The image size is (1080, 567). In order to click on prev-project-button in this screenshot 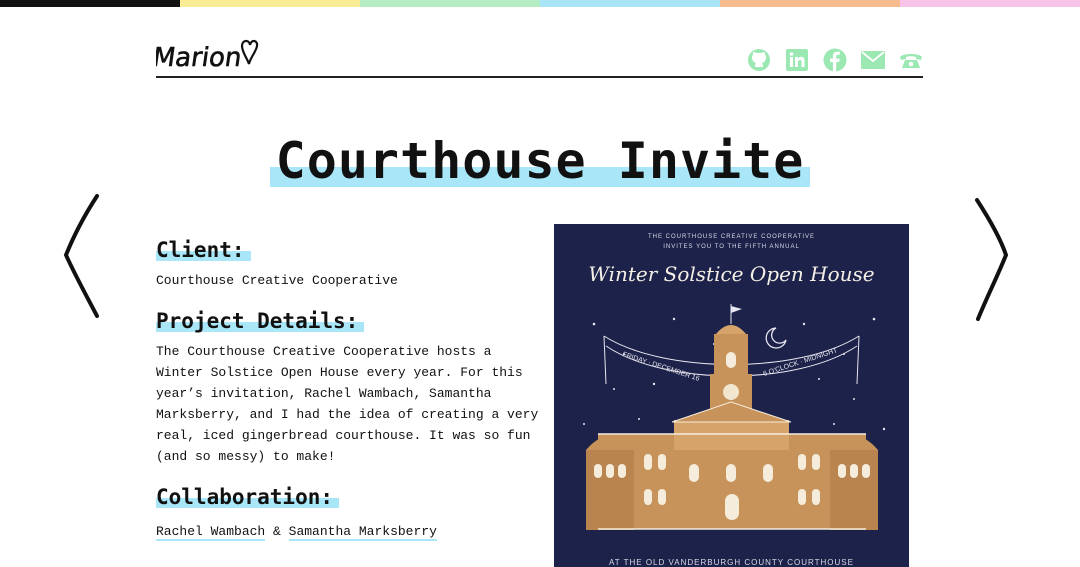, I will do `click(83, 259)`.